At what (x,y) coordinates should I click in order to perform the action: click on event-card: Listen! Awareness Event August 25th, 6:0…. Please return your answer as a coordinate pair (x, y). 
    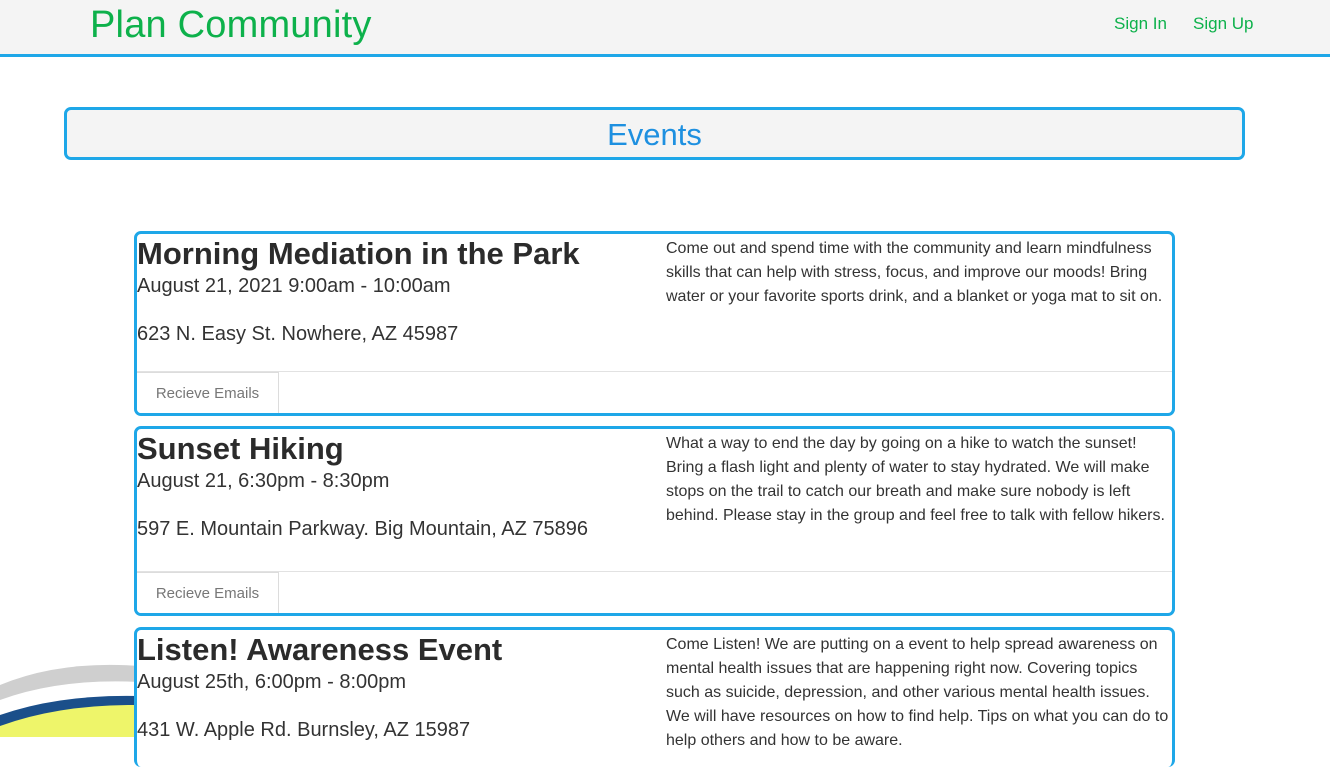
    Looking at the image, I should click on (654, 697).